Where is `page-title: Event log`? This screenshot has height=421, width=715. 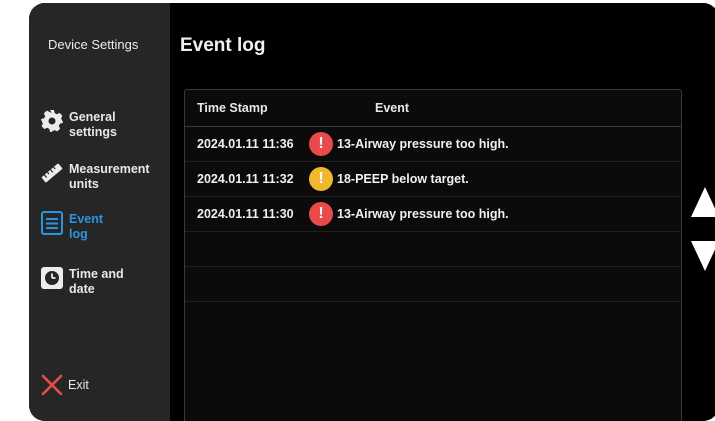 page-title: Event log is located at coordinates (223, 45).